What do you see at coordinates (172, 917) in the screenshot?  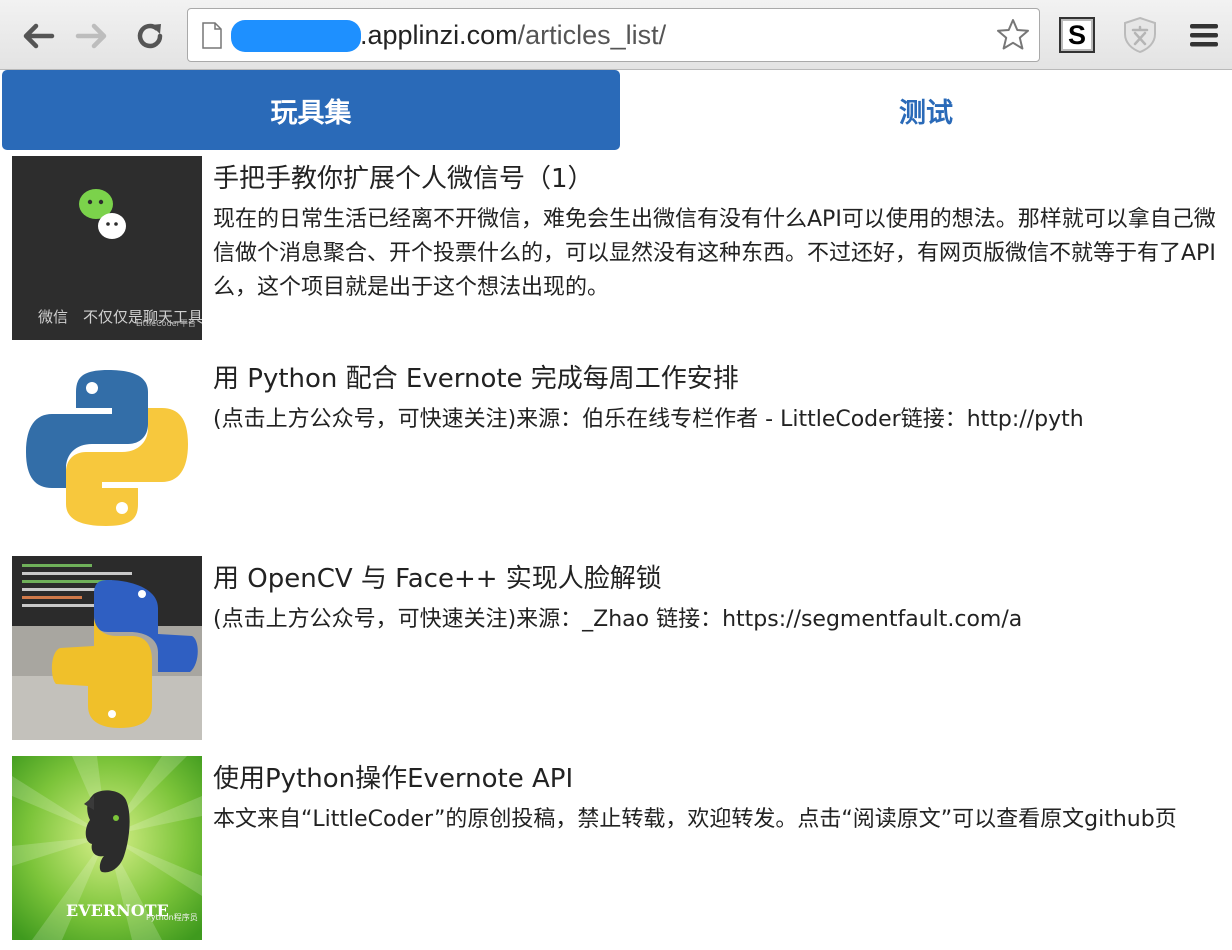 I see `evernote-thumb-watermark: Python程序员` at bounding box center [172, 917].